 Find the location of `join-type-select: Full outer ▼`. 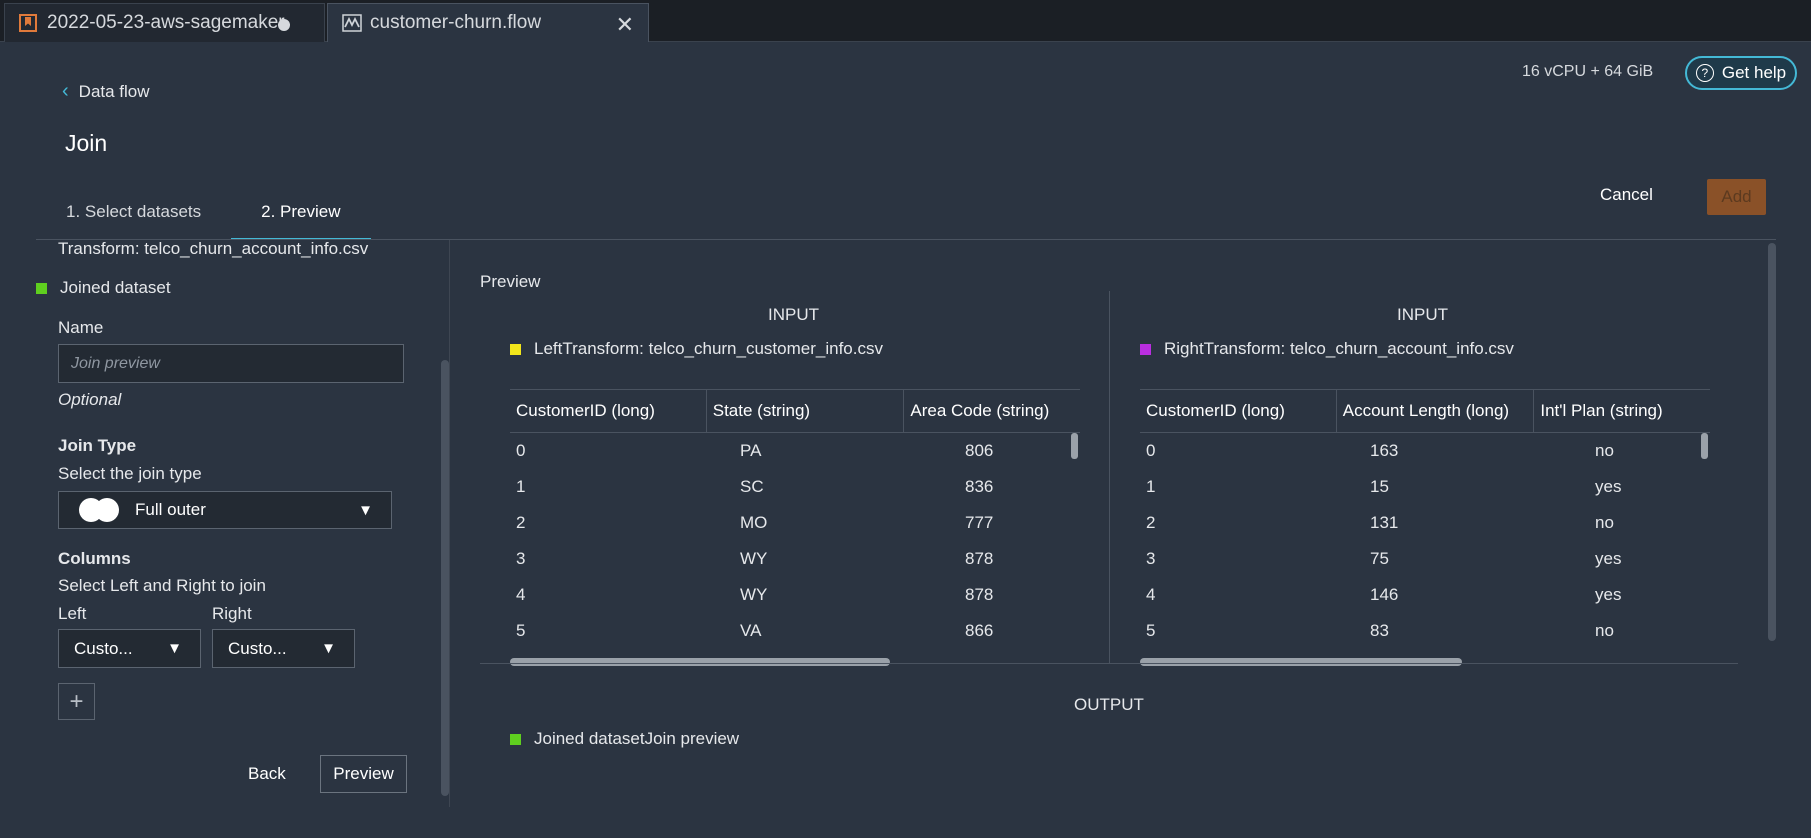

join-type-select: Full outer ▼ is located at coordinates (225, 510).